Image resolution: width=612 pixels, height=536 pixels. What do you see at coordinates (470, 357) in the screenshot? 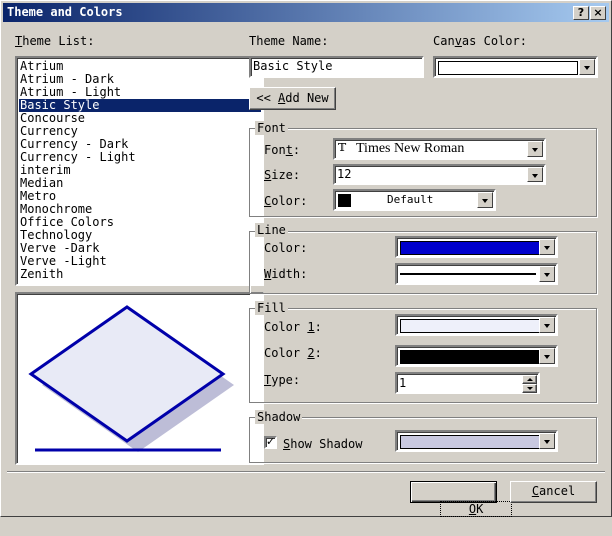
I see `fill-color2-swatch` at bounding box center [470, 357].